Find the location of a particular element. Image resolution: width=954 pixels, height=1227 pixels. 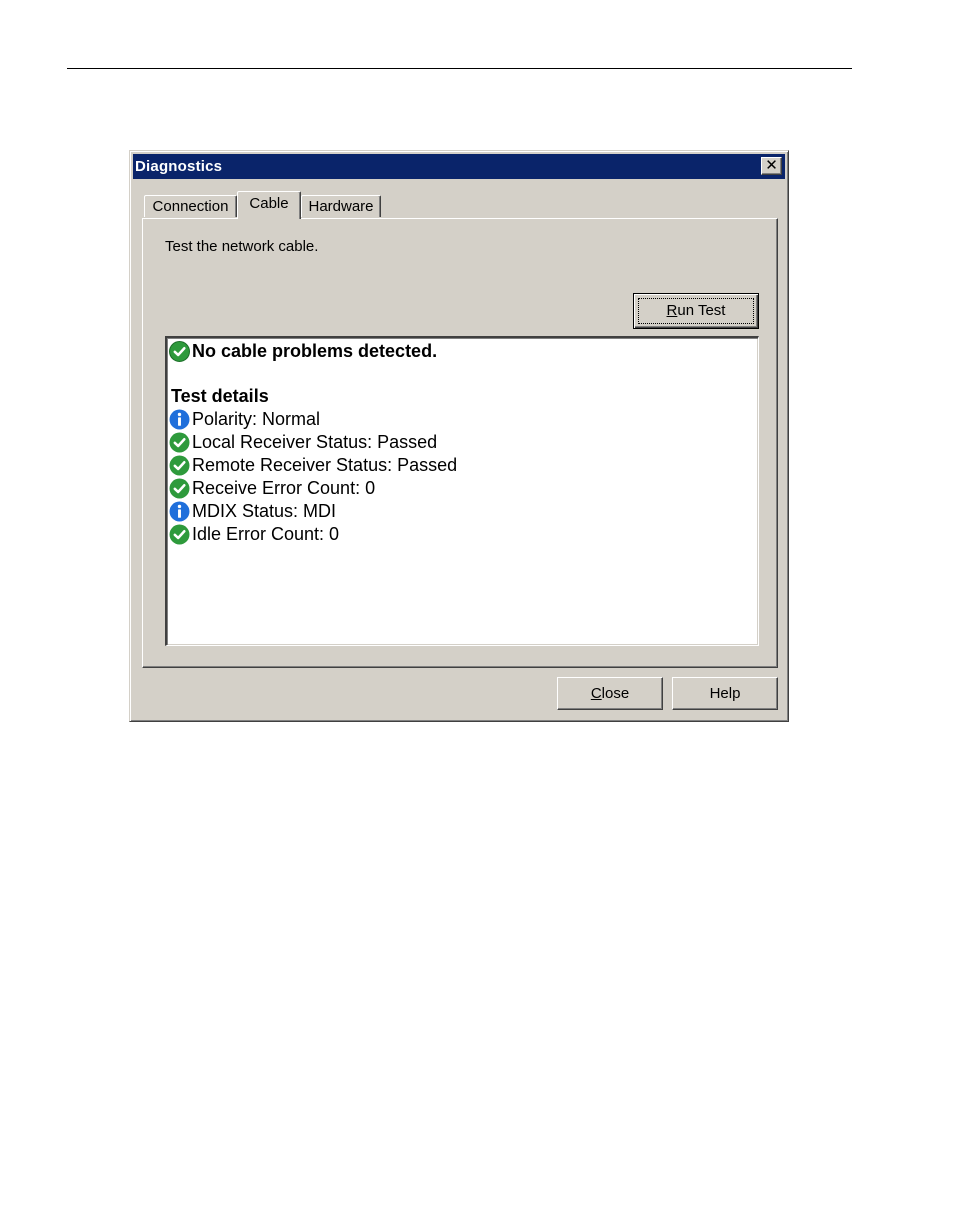

close-icon: ✕ is located at coordinates (771, 165).